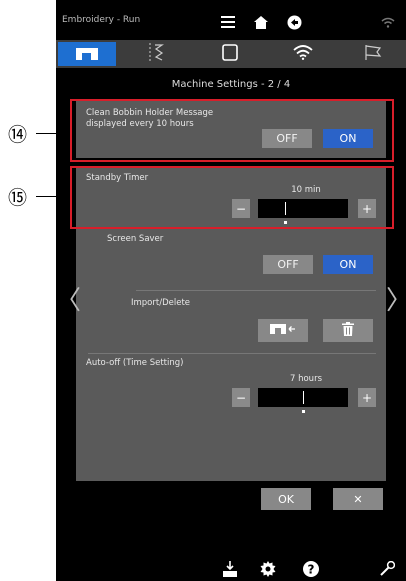 The image size is (406, 581). I want to click on embroidery-frame-icon, so click(230, 54).